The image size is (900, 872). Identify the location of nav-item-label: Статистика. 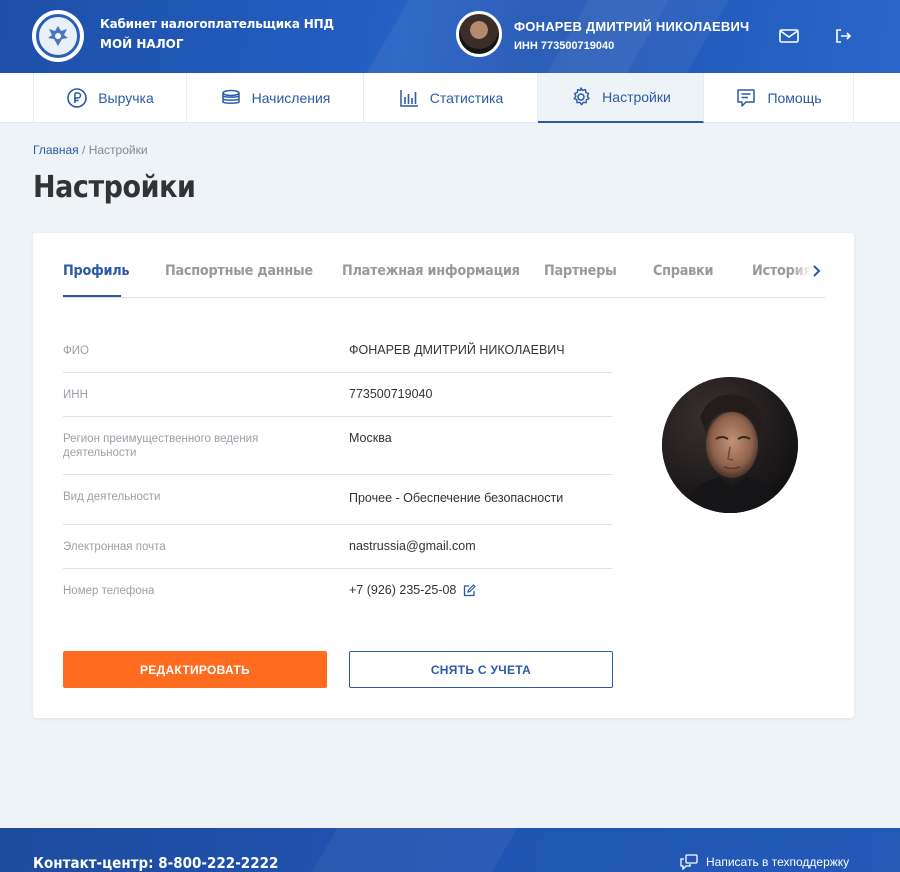
(466, 98).